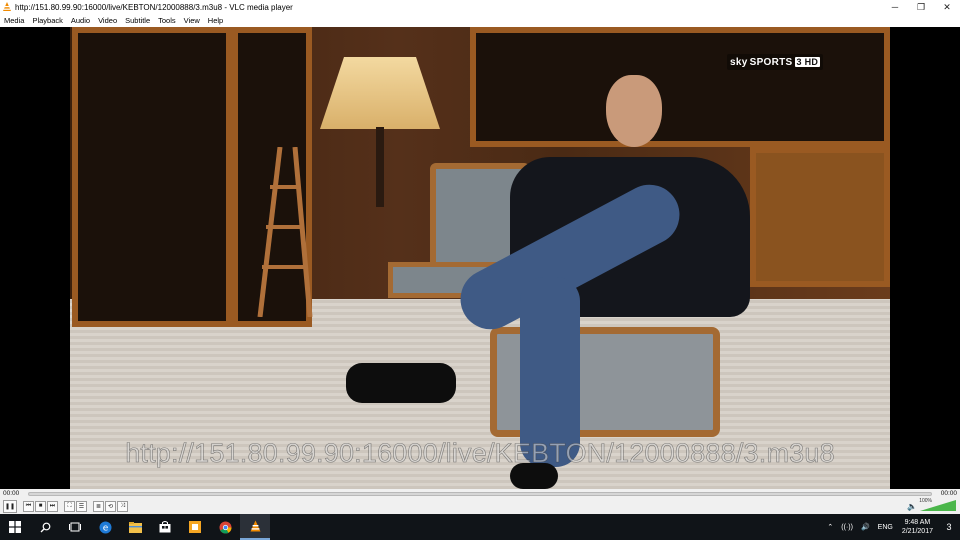  Describe the element at coordinates (401, 383) in the screenshot. I see `shoe-left` at that location.